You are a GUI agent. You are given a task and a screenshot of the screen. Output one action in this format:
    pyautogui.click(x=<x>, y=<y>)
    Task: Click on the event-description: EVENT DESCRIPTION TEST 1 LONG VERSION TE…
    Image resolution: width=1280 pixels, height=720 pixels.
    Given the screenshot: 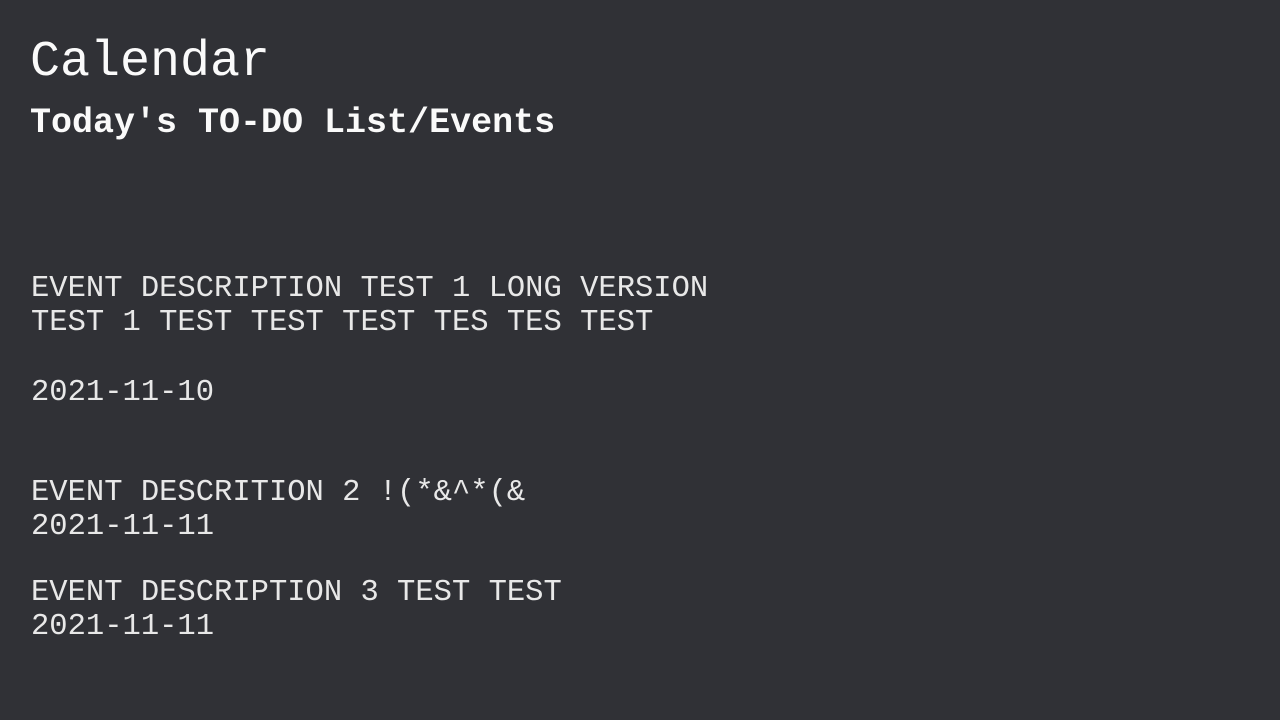 What is the action you would take?
    pyautogui.click(x=379, y=306)
    